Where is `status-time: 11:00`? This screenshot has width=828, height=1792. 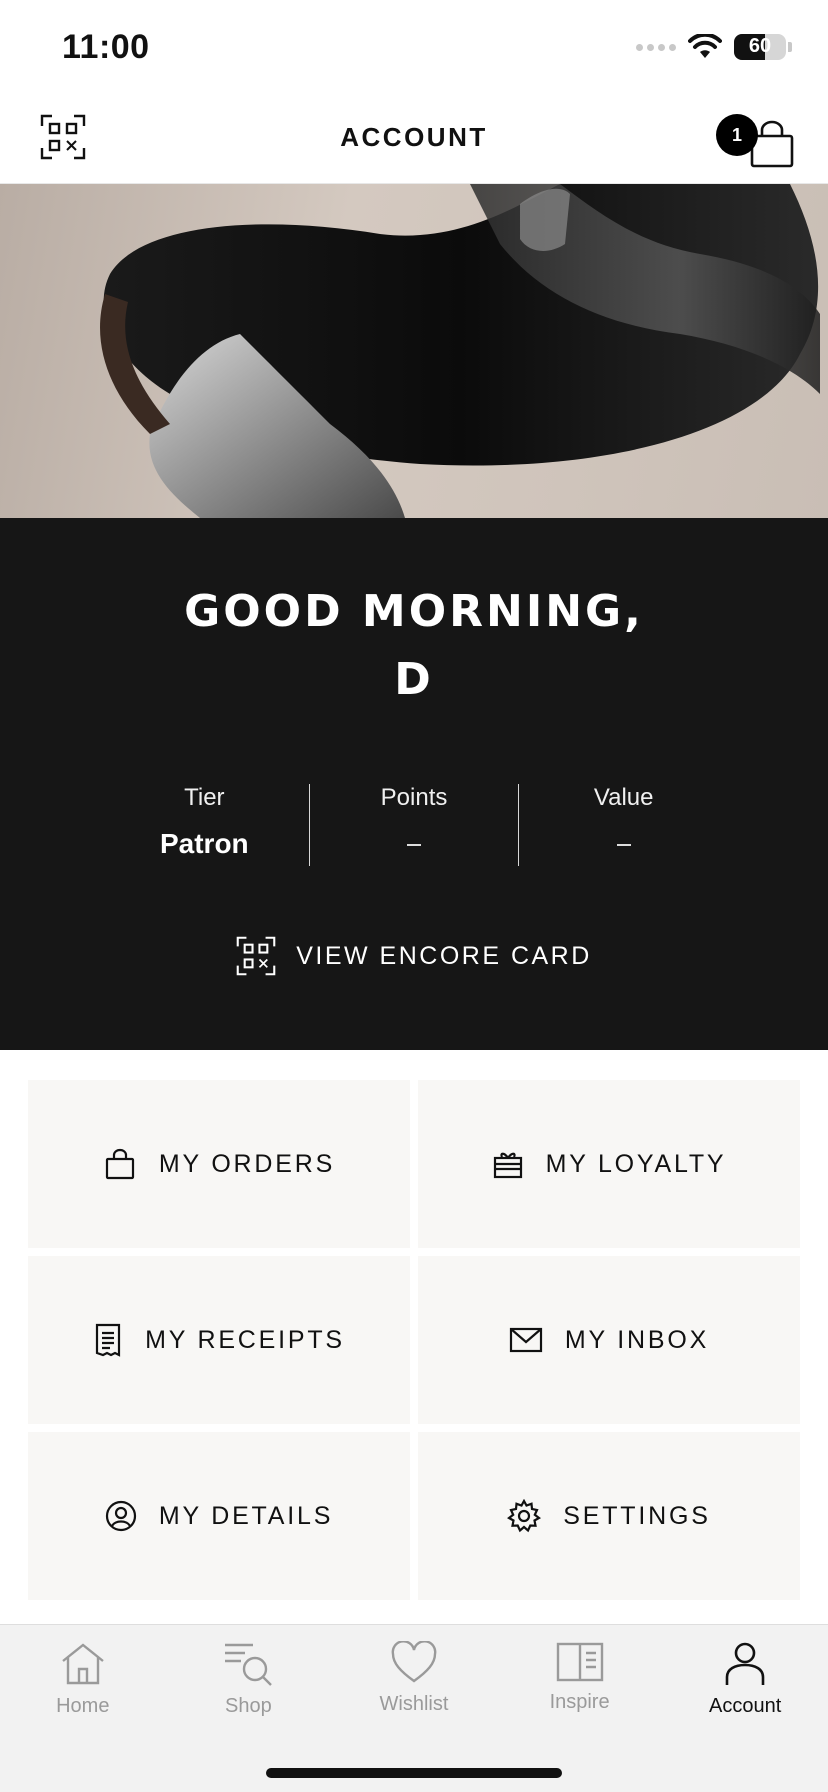
status-time: 11:00 is located at coordinates (106, 47).